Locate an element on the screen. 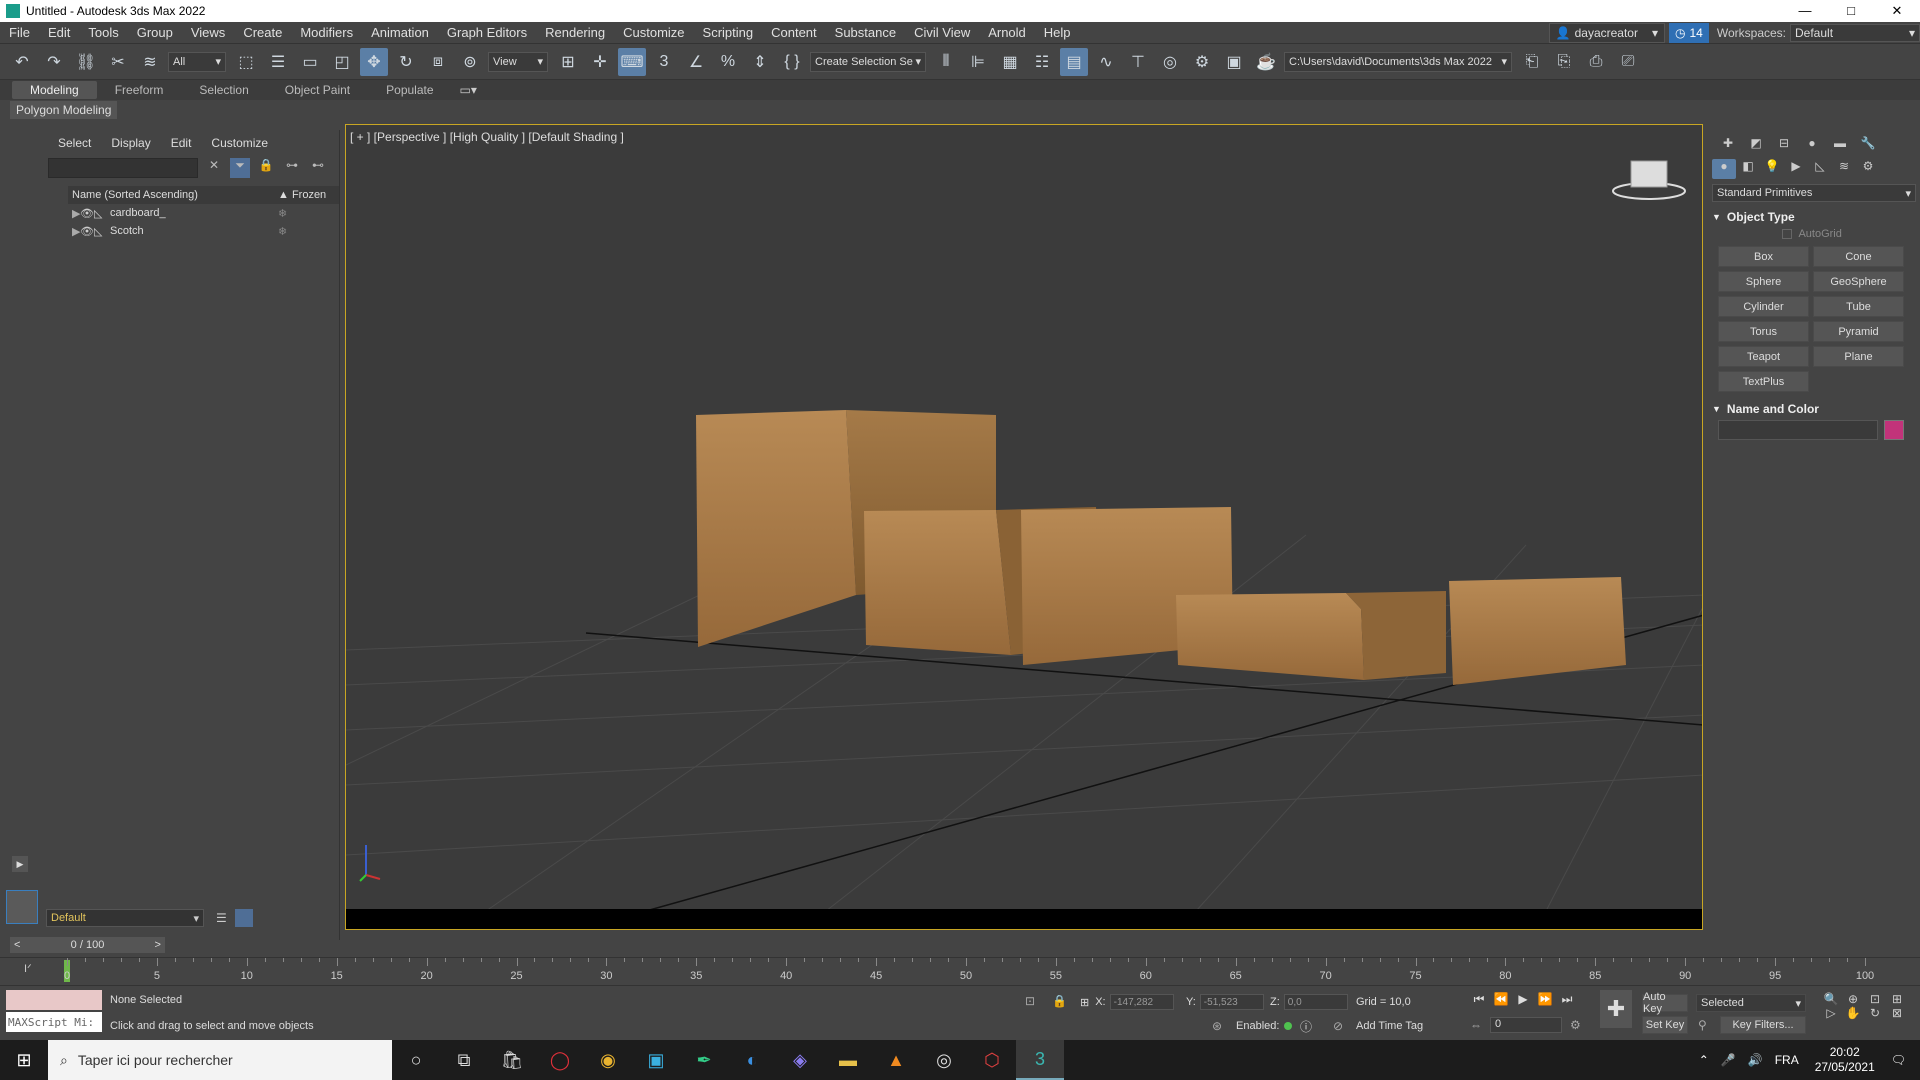 This screenshot has width=1920, height=1080. adaptive-degradation-icon: ⊛ is located at coordinates (1217, 1026).